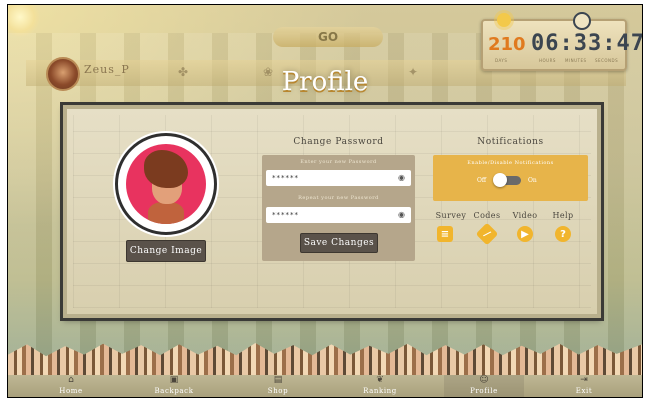 This screenshot has height=407, width=650. I want to click on nav-profile: ☺ Profile, so click(484, 386).